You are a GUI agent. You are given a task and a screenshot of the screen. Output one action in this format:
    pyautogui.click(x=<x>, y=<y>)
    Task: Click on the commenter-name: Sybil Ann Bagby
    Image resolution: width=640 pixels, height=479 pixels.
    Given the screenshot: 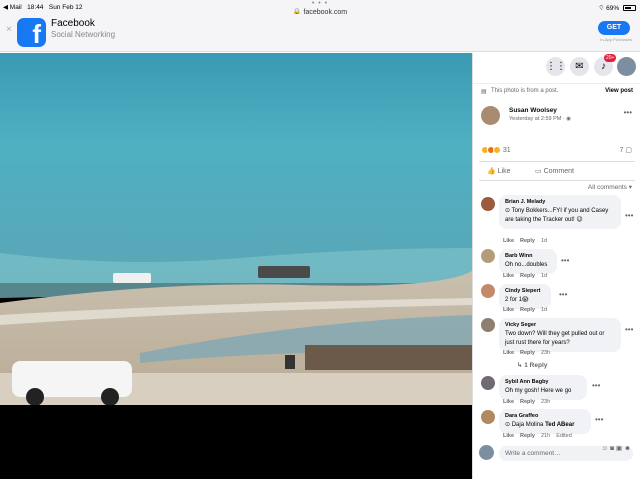 What is the action you would take?
    pyautogui.click(x=543, y=382)
    